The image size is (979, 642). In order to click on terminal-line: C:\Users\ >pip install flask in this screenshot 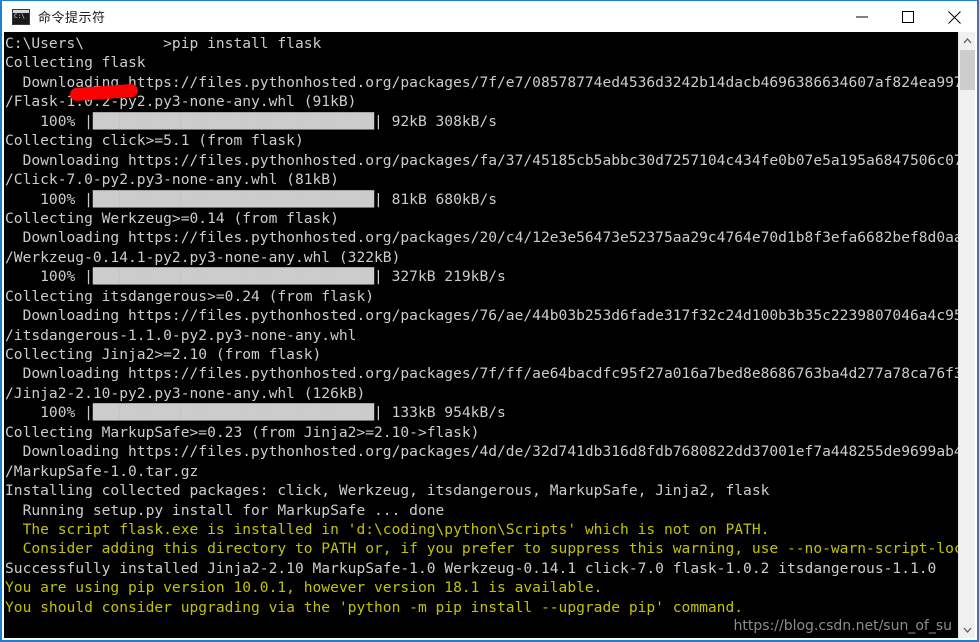, I will do `click(163, 43)`.